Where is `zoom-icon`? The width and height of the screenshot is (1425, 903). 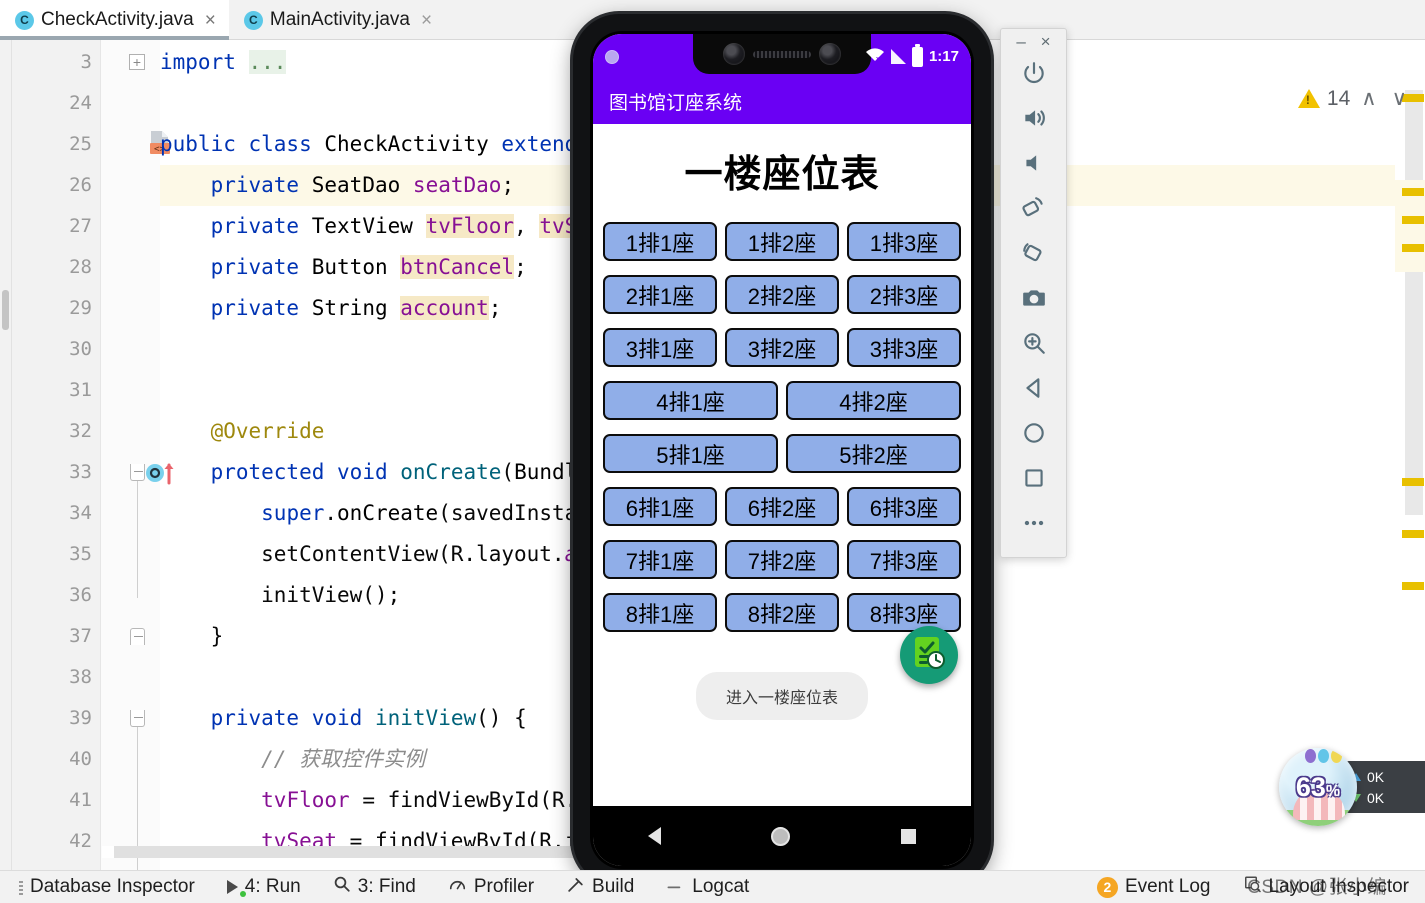 zoom-icon is located at coordinates (1033, 342).